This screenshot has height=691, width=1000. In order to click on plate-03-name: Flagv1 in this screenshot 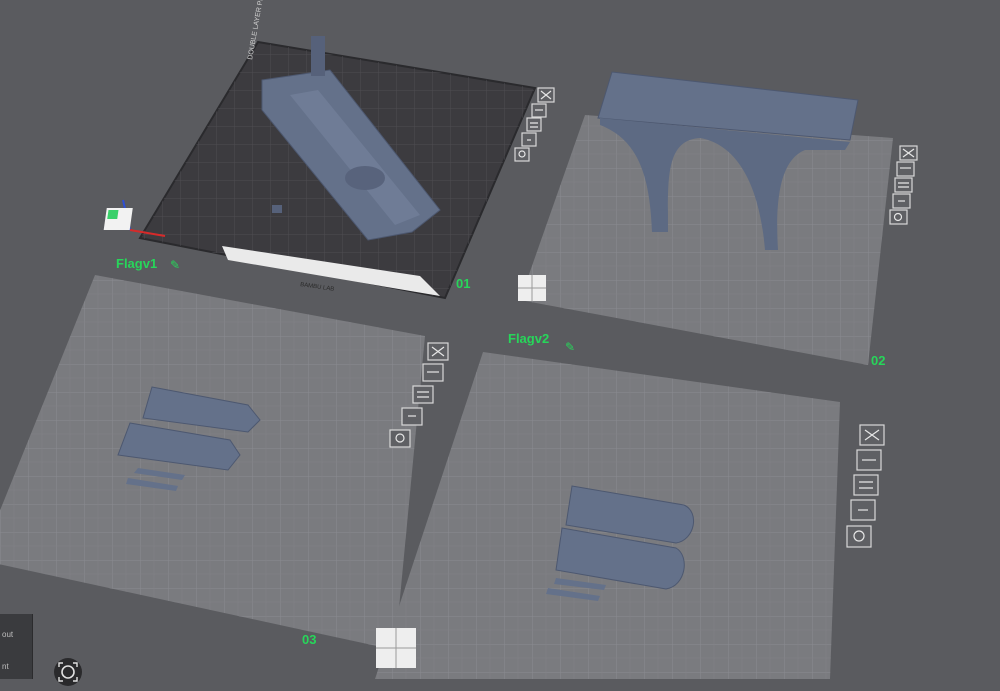, I will do `click(136, 263)`.